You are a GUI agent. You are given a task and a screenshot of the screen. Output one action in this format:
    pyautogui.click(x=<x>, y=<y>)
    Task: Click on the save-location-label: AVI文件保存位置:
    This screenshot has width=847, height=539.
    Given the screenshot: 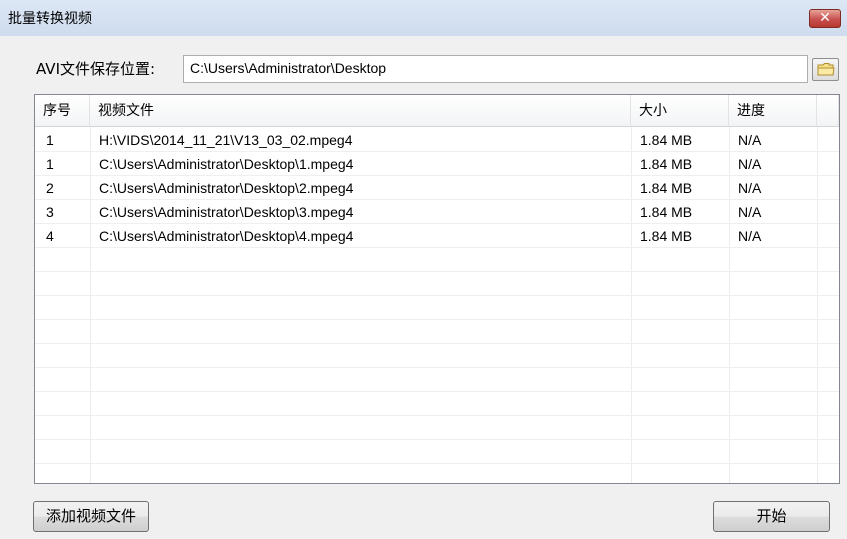 What is the action you would take?
    pyautogui.click(x=96, y=69)
    